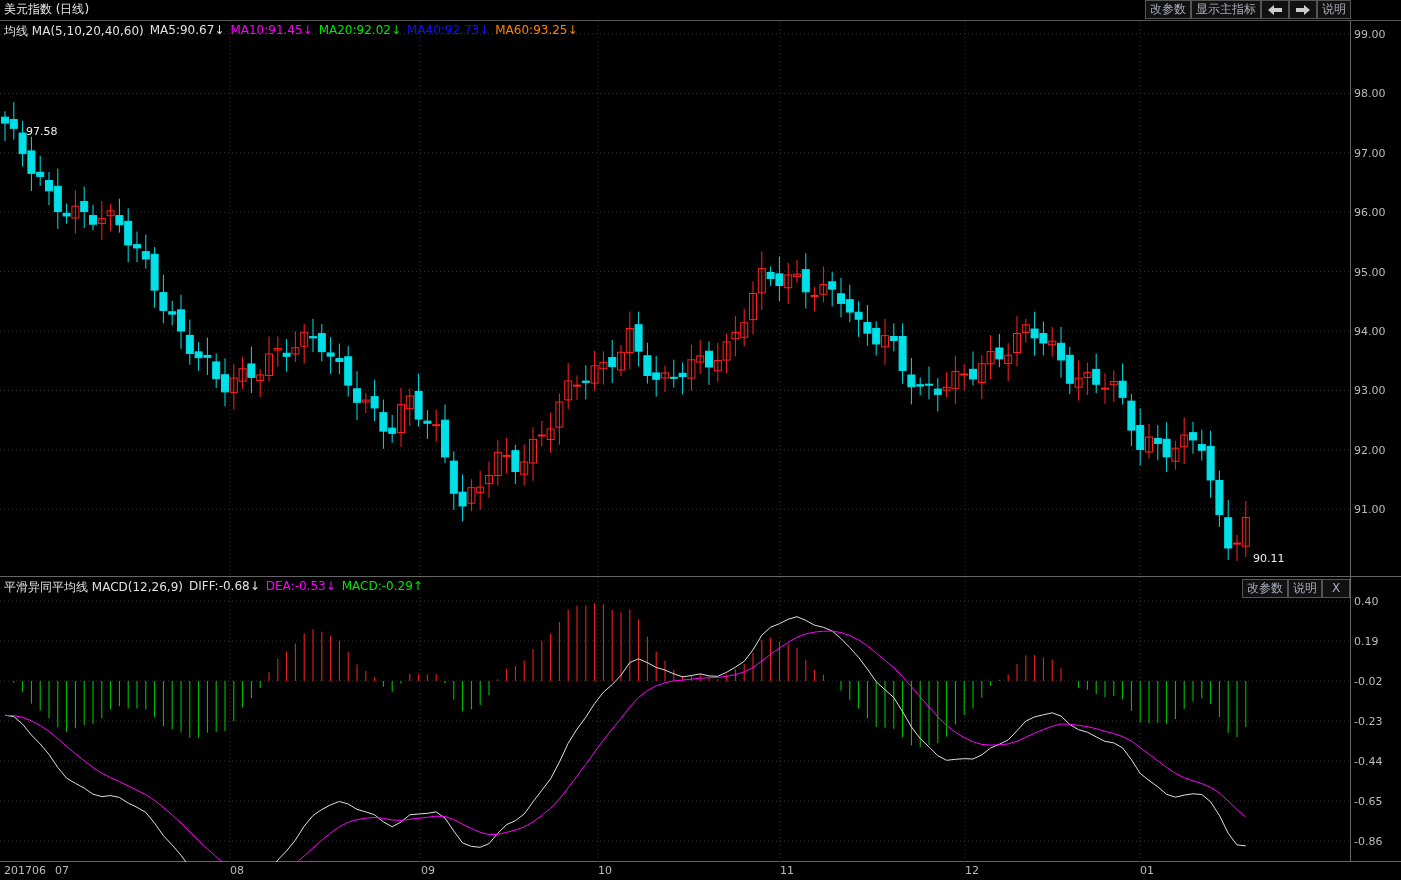 This screenshot has width=1401, height=880. Describe the element at coordinates (1147, 871) in the screenshot. I see `date-axis-label: 01` at that location.